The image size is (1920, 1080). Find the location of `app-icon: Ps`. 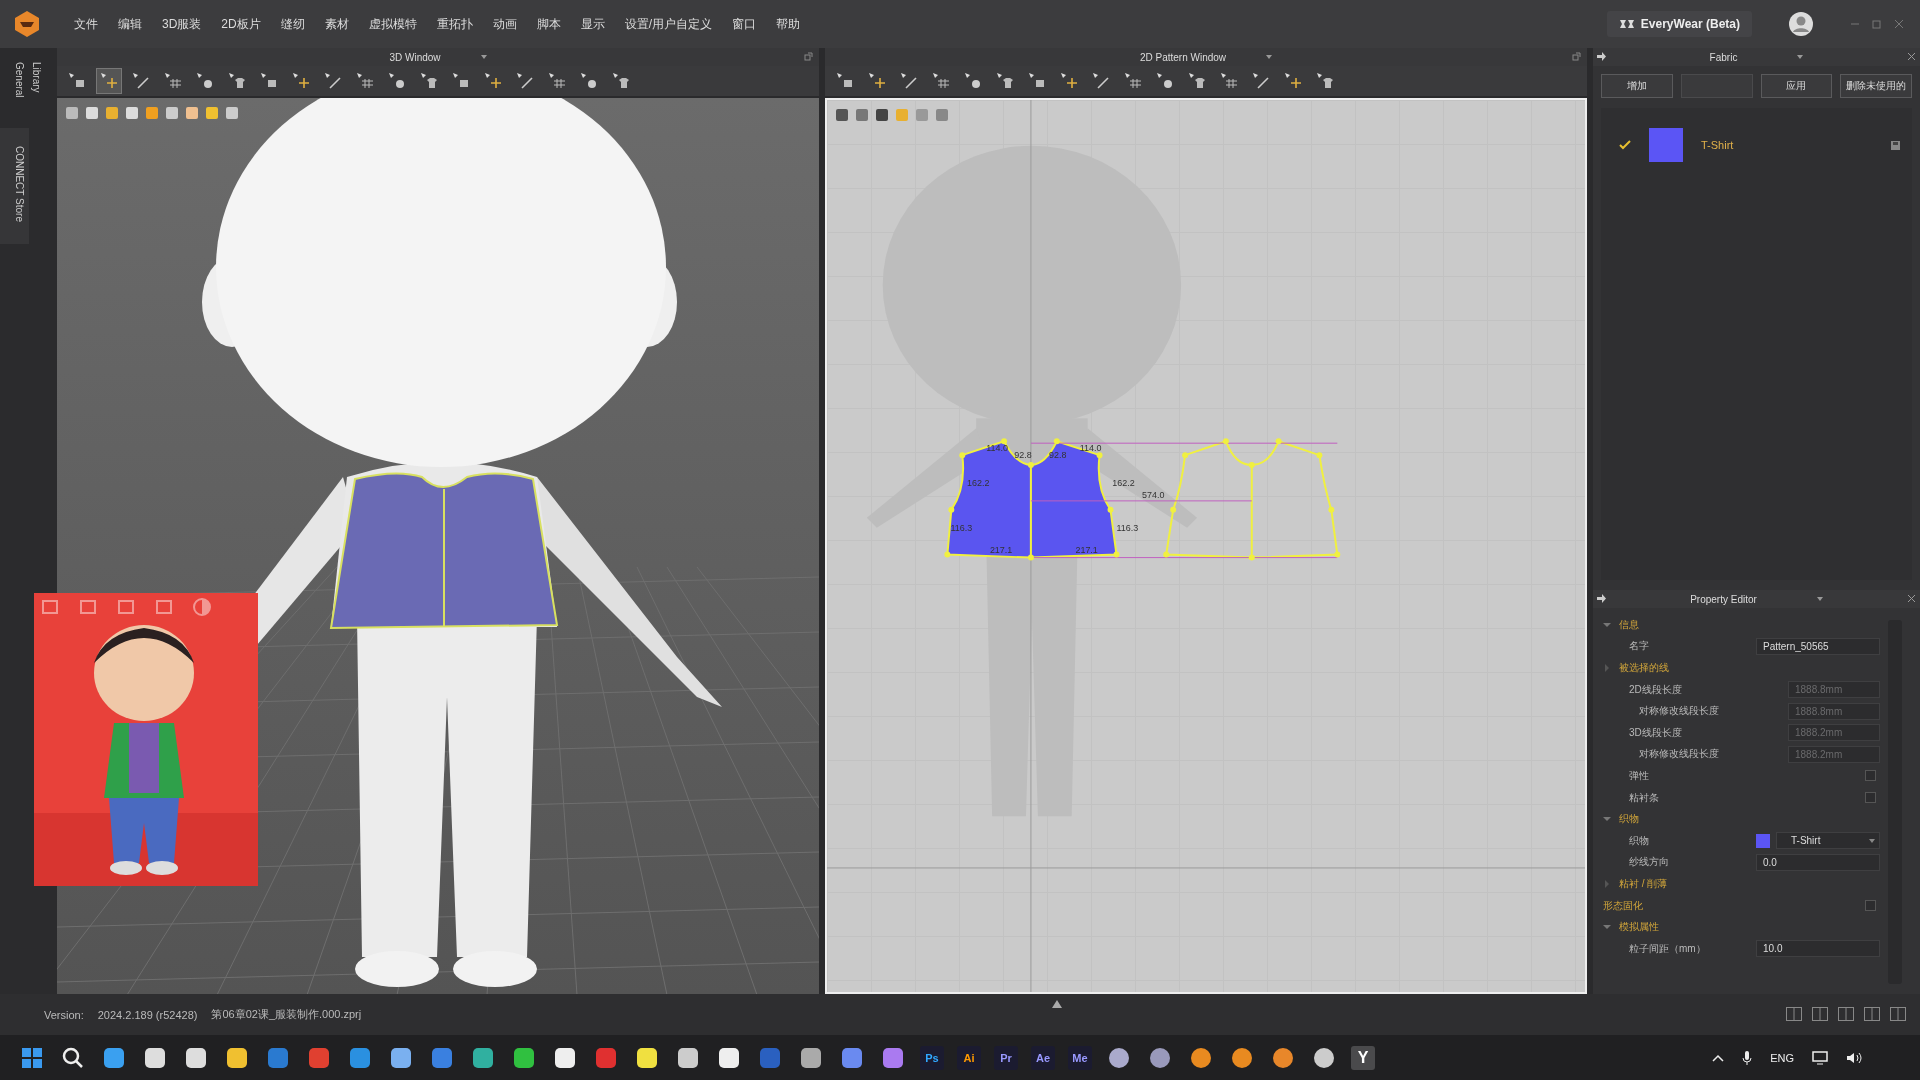

app-icon: Ps is located at coordinates (932, 1057).